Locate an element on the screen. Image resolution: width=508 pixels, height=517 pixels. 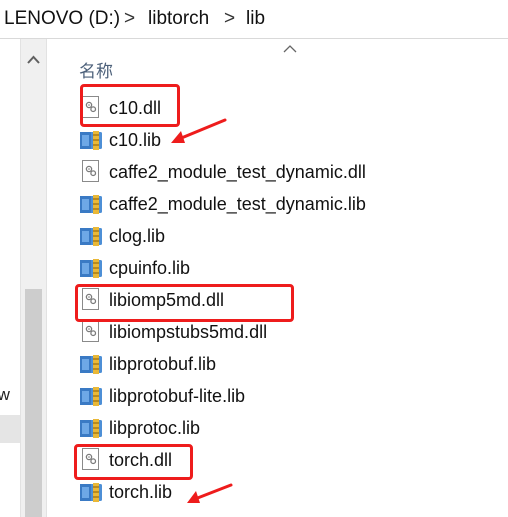
file-name: libprotoc.lib is located at coordinates (155, 428).